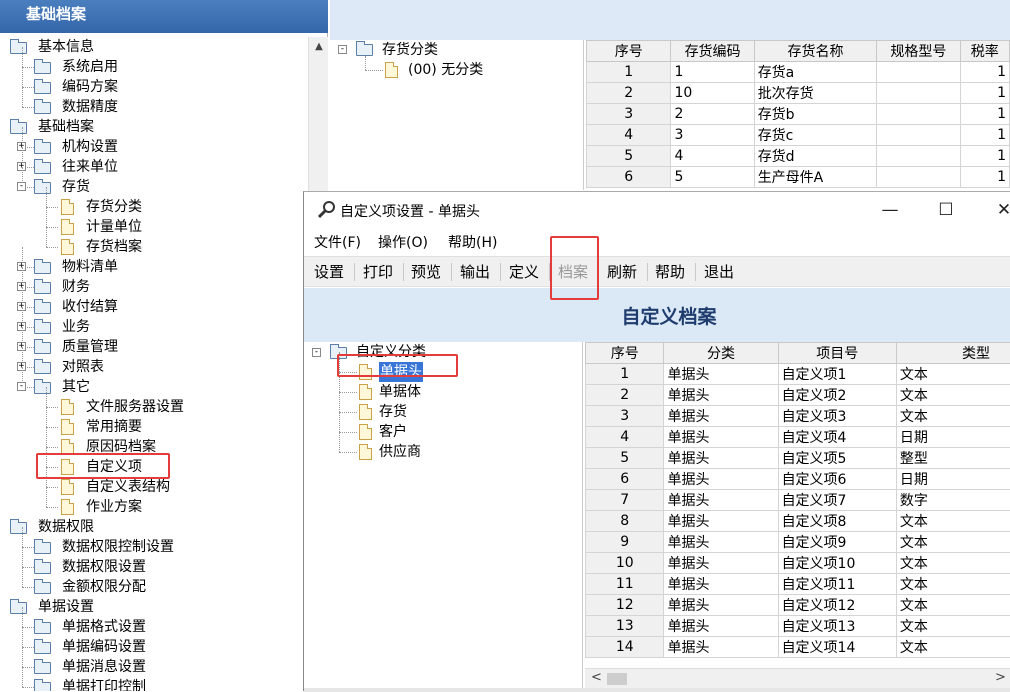 This screenshot has height=692, width=1010. I want to click on tree-item: 单据格式设置, so click(104, 627).